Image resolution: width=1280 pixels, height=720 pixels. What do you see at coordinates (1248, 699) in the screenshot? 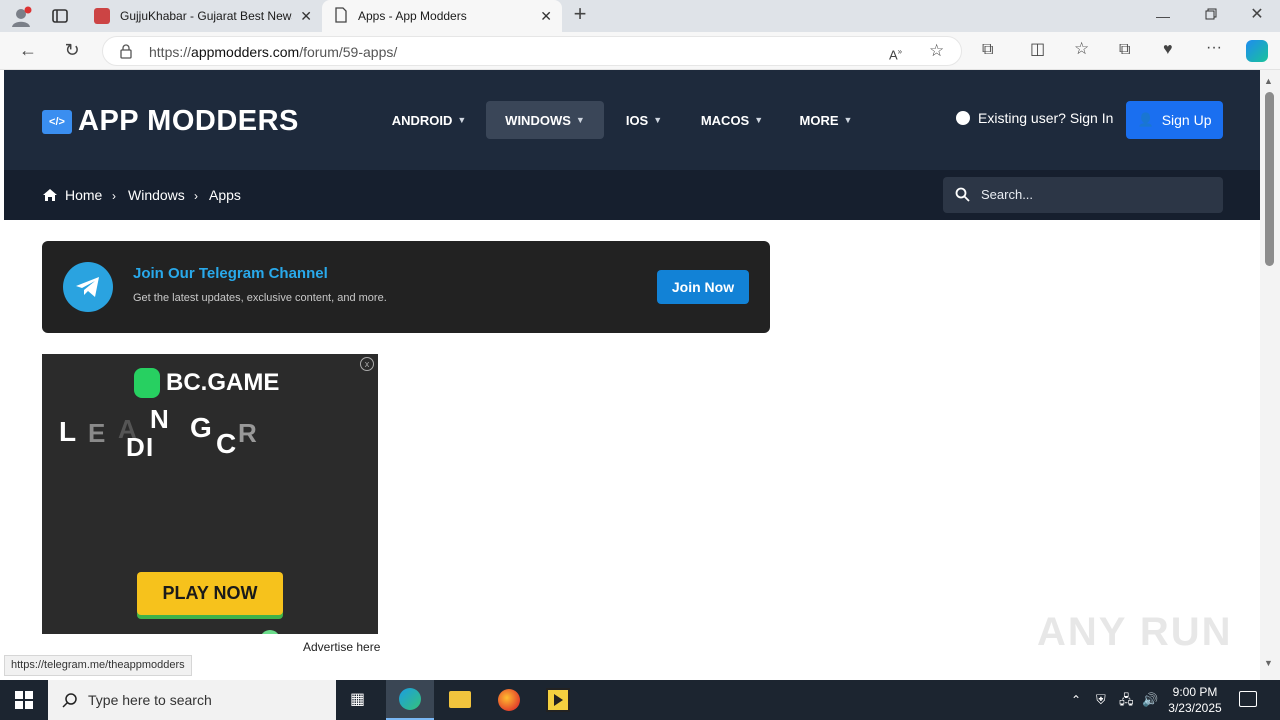
I see `notifications-icon` at bounding box center [1248, 699].